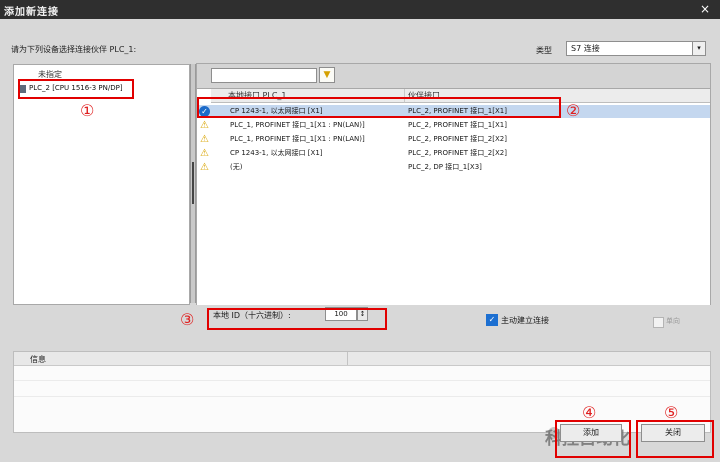  I want to click on active-connection-checkbox: ✓, so click(492, 320).